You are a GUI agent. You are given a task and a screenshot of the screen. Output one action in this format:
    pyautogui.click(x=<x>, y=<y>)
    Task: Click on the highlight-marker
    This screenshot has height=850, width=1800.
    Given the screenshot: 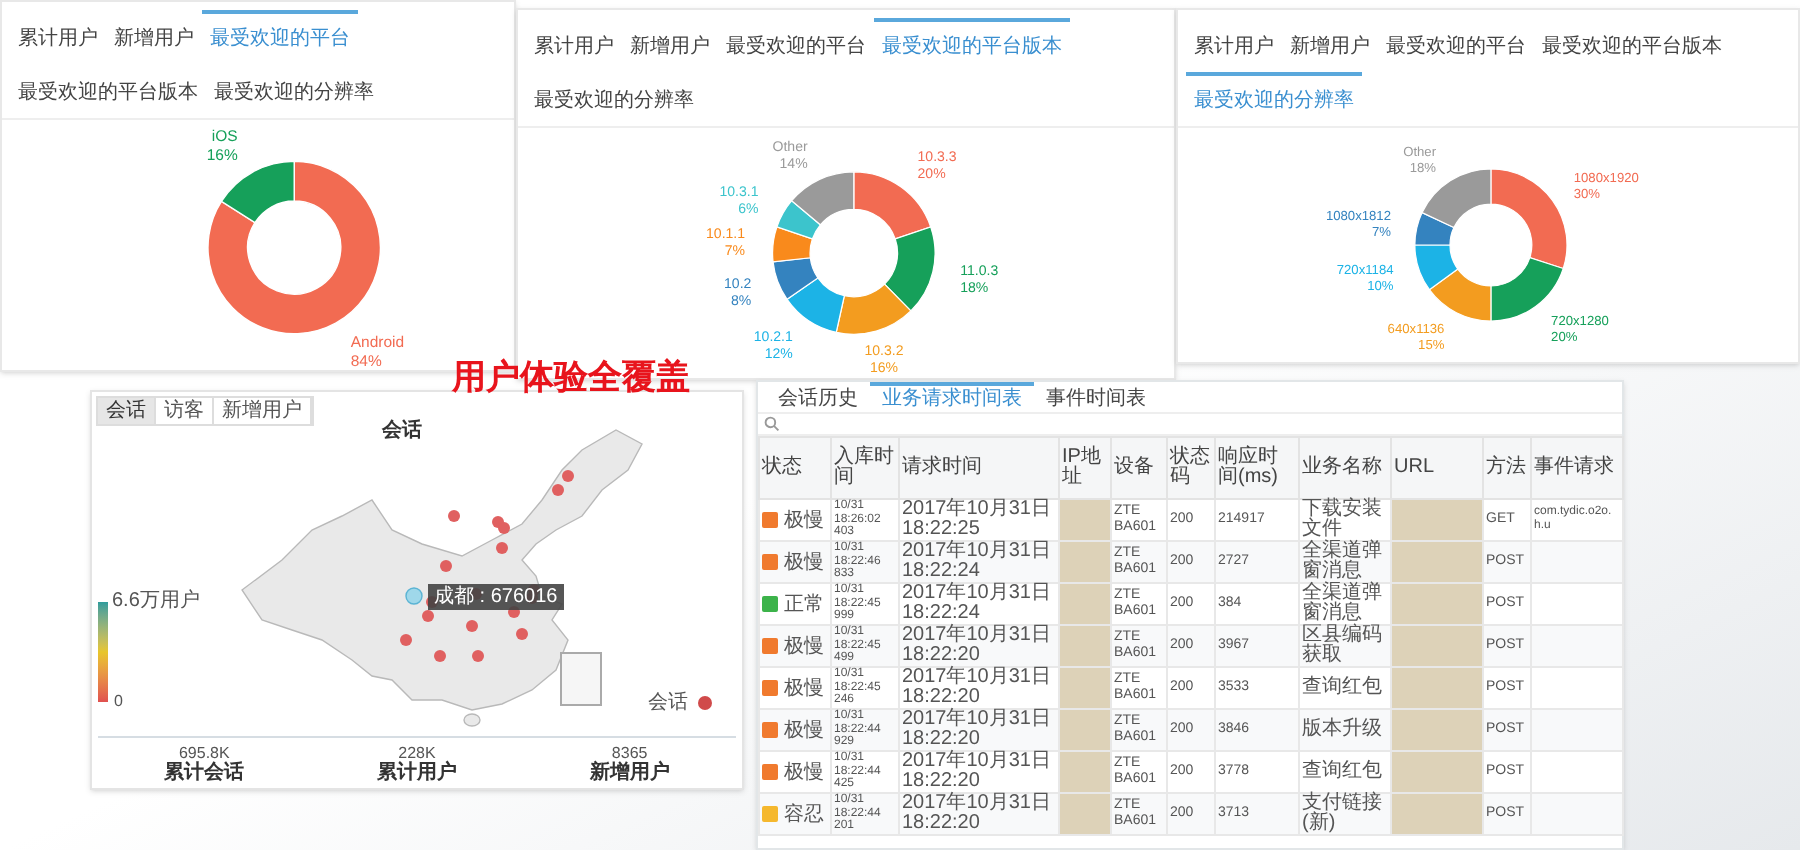 What is the action you would take?
    pyautogui.click(x=414, y=596)
    